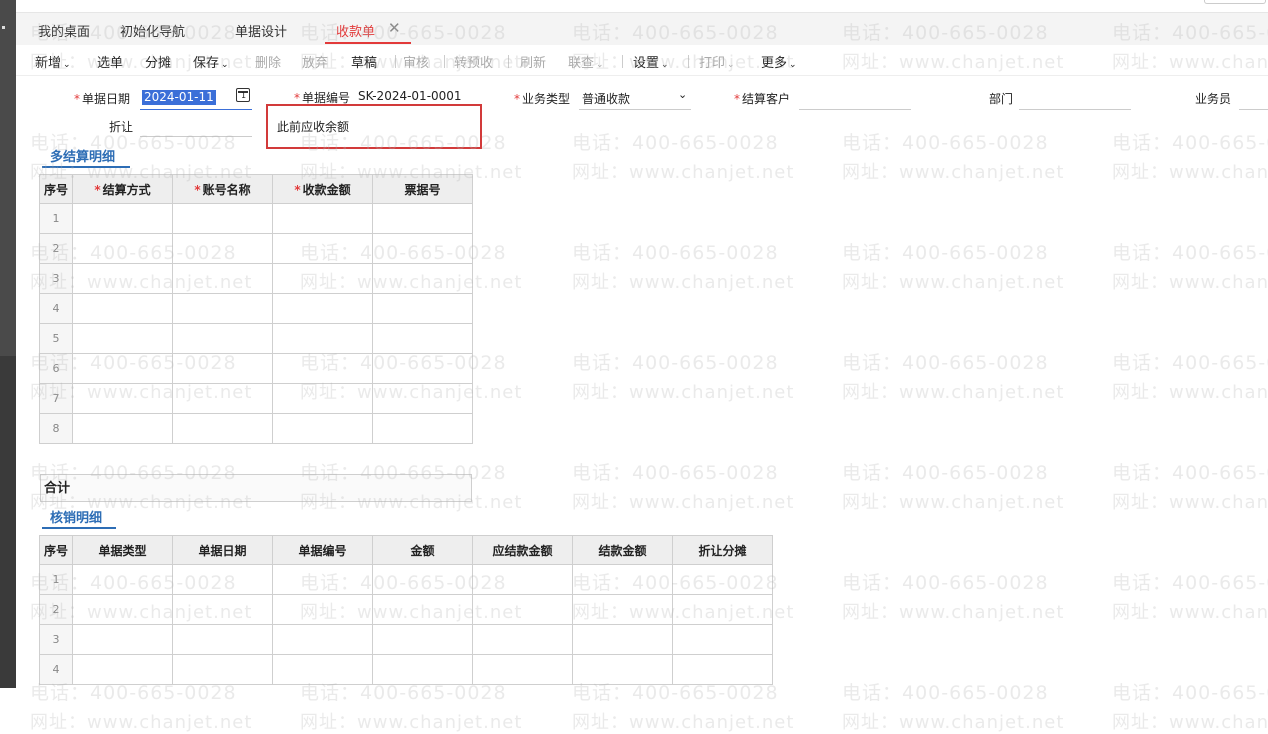 The height and width of the screenshot is (734, 1268). What do you see at coordinates (1253, 109) in the screenshot?
I see `salesman-input` at bounding box center [1253, 109].